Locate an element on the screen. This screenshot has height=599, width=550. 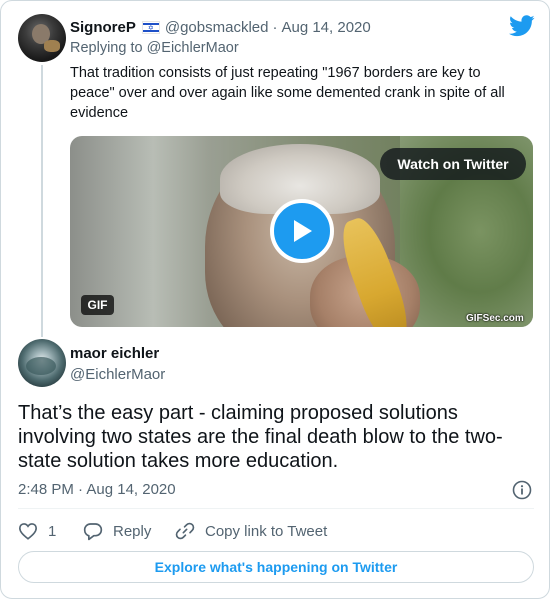
parent-tweet-header: SignoreP ✡ @gobsmackled · Aug 14, 2020 is located at coordinates (220, 27).